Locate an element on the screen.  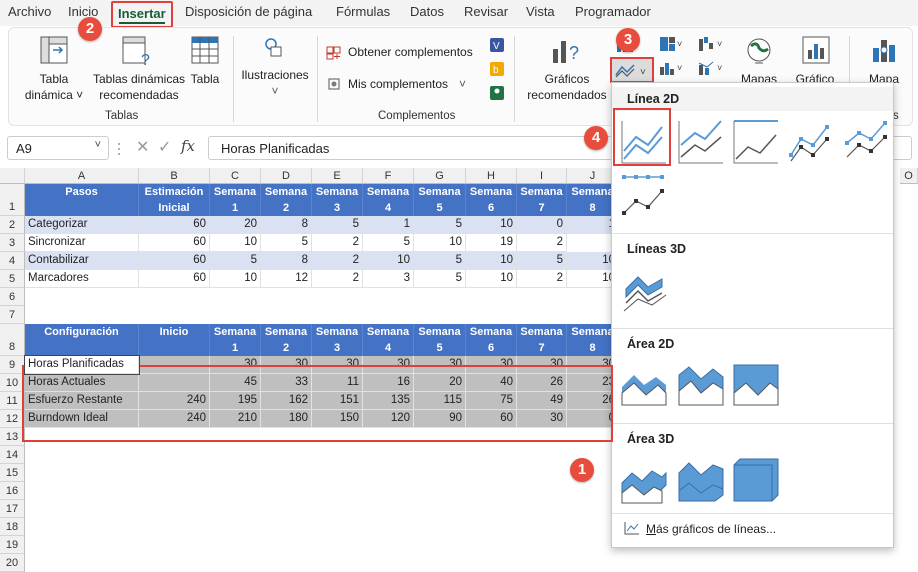
combo-chart-icon: ˅ is located at coordinates (712, 68).